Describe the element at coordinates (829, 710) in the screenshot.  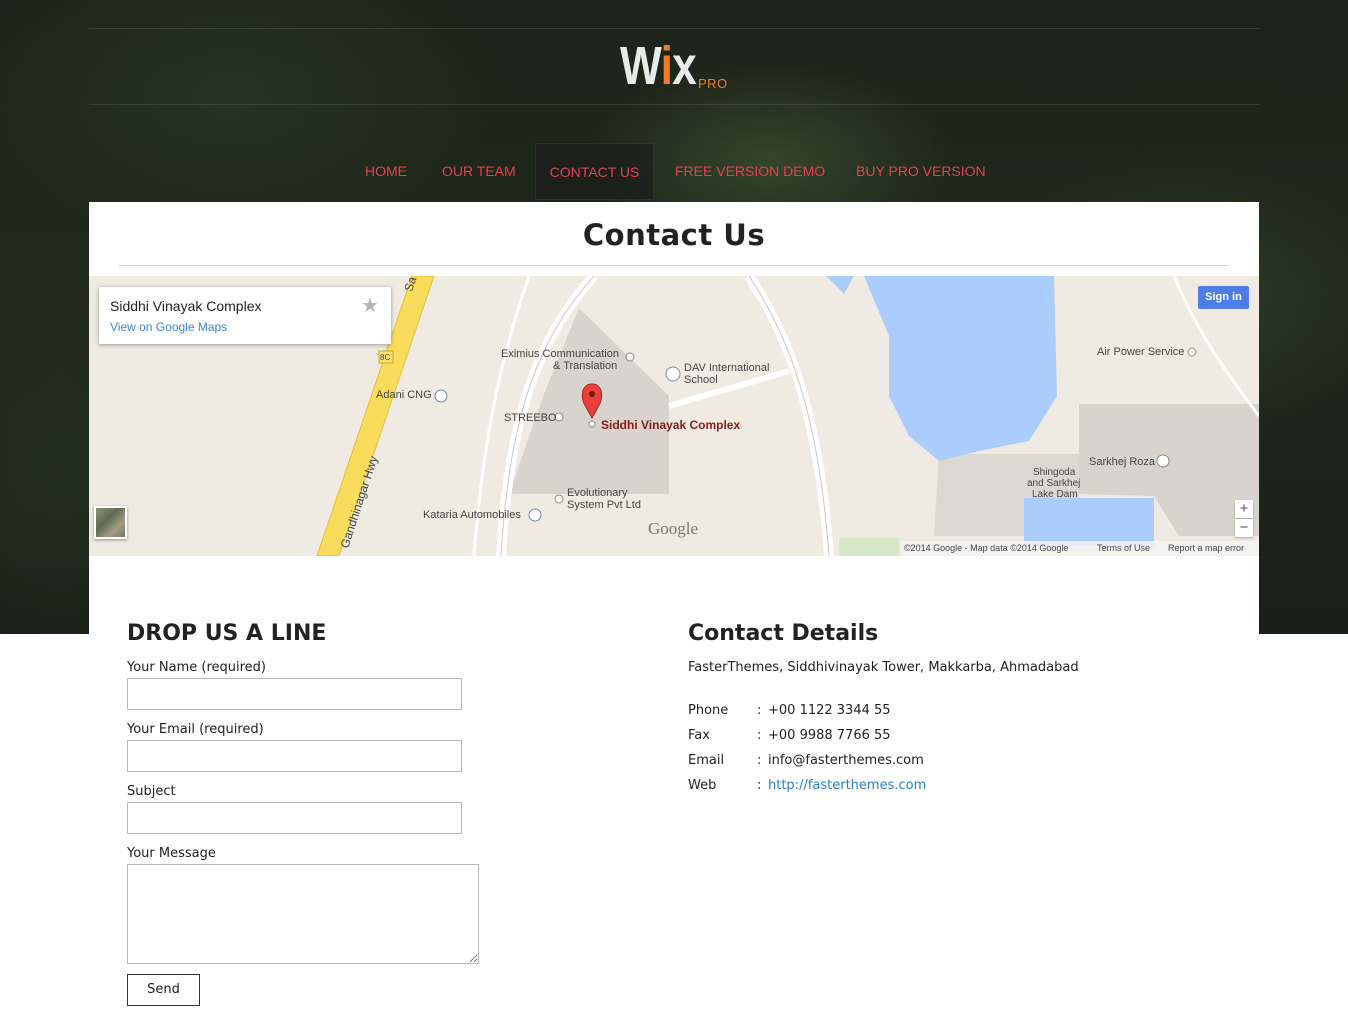
I see `contact-value-phone: +00 1122 3344 55` at that location.